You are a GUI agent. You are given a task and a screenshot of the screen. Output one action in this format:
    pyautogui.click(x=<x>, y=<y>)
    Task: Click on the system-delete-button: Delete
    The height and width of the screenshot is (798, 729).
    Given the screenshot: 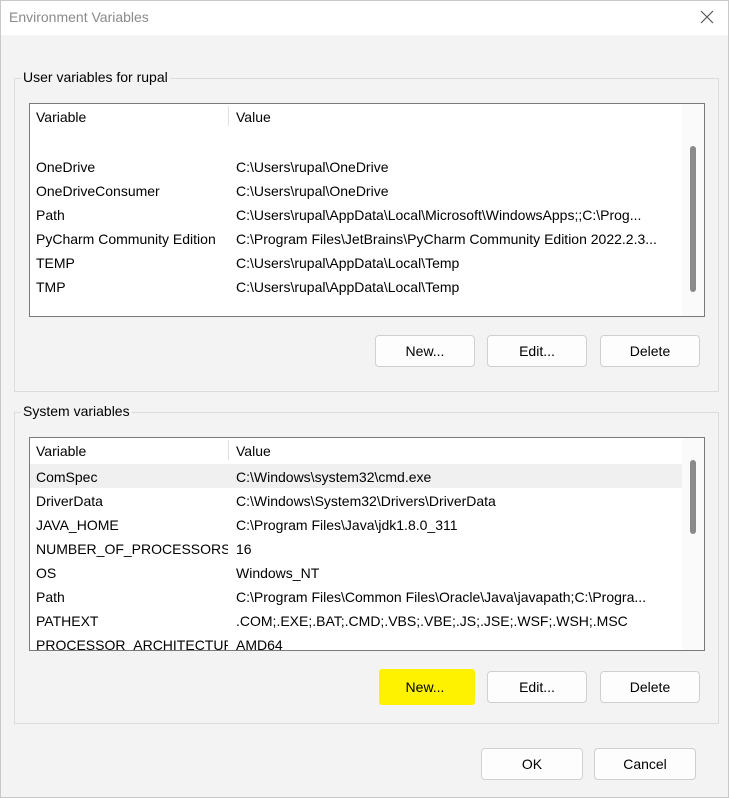 What is the action you would take?
    pyautogui.click(x=650, y=687)
    